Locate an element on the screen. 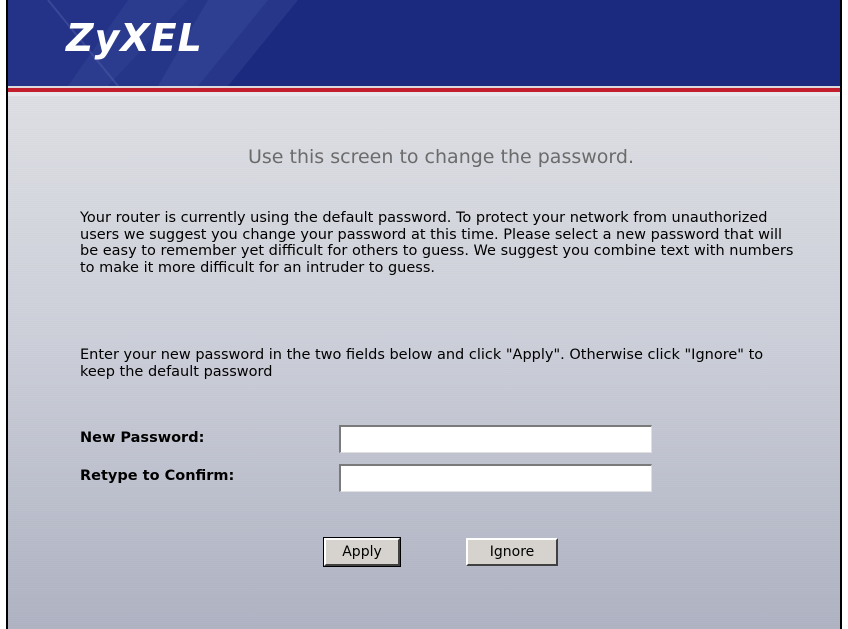 This screenshot has height=629, width=848. confirm-password-label: Retype to Confirm: is located at coordinates (157, 476).